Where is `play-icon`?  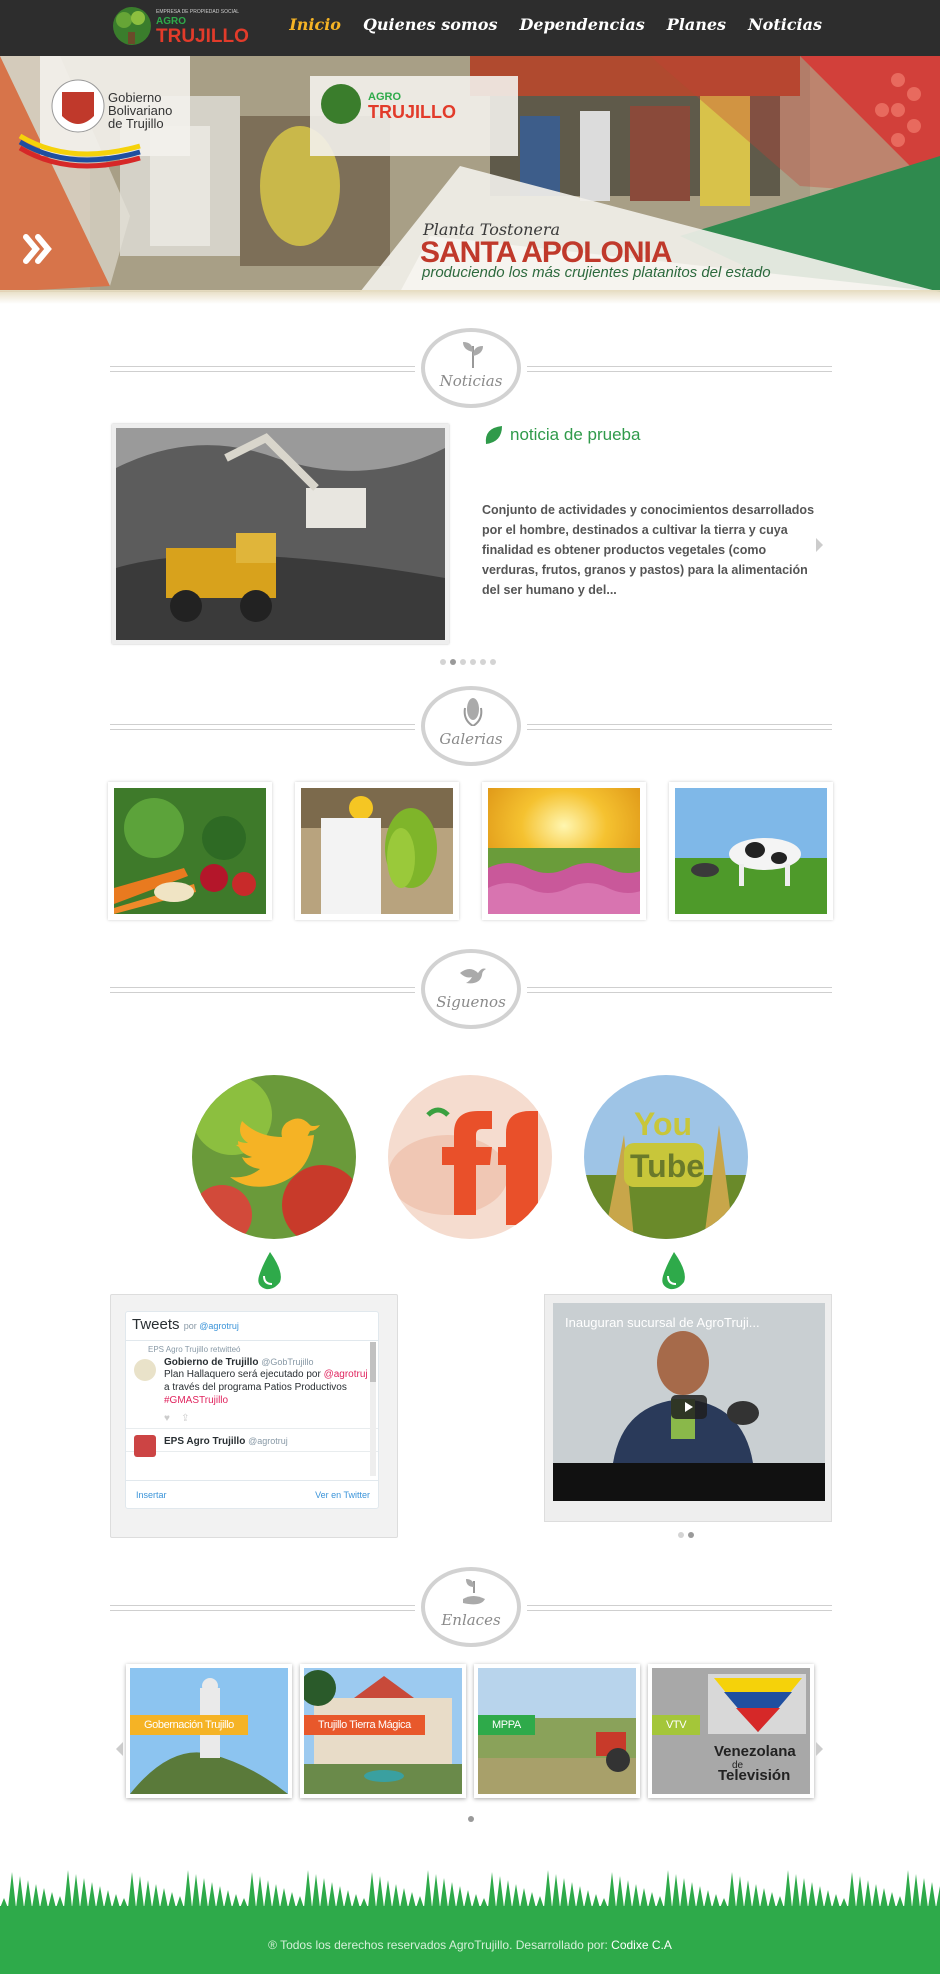
play-icon is located at coordinates (689, 1407).